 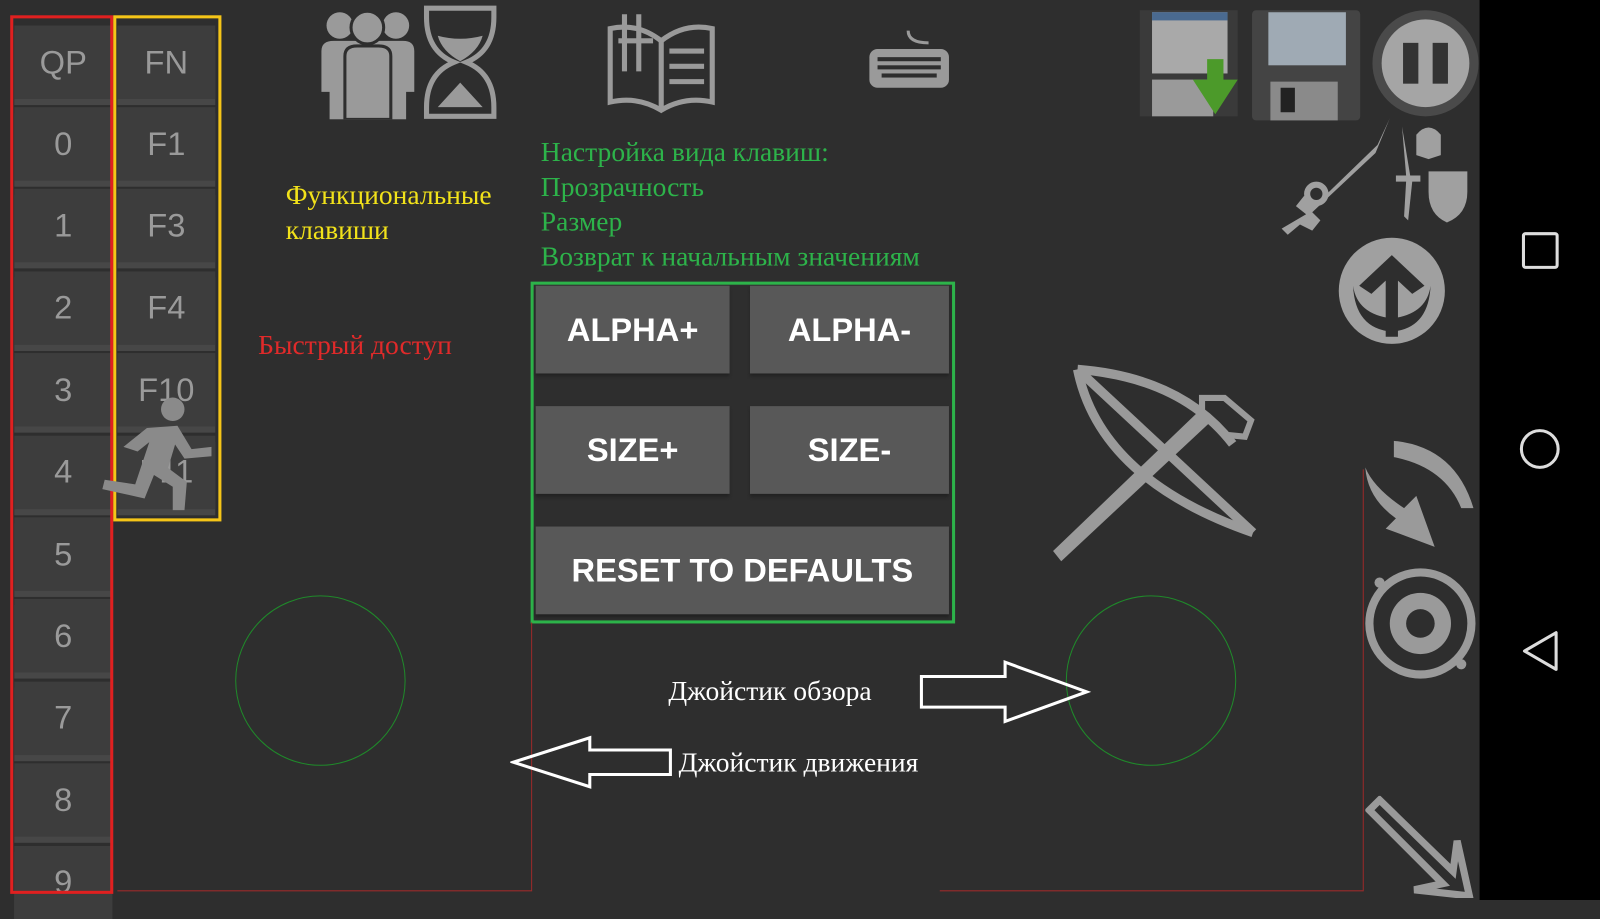 I want to click on quickload-icon, so click(x=1189, y=63).